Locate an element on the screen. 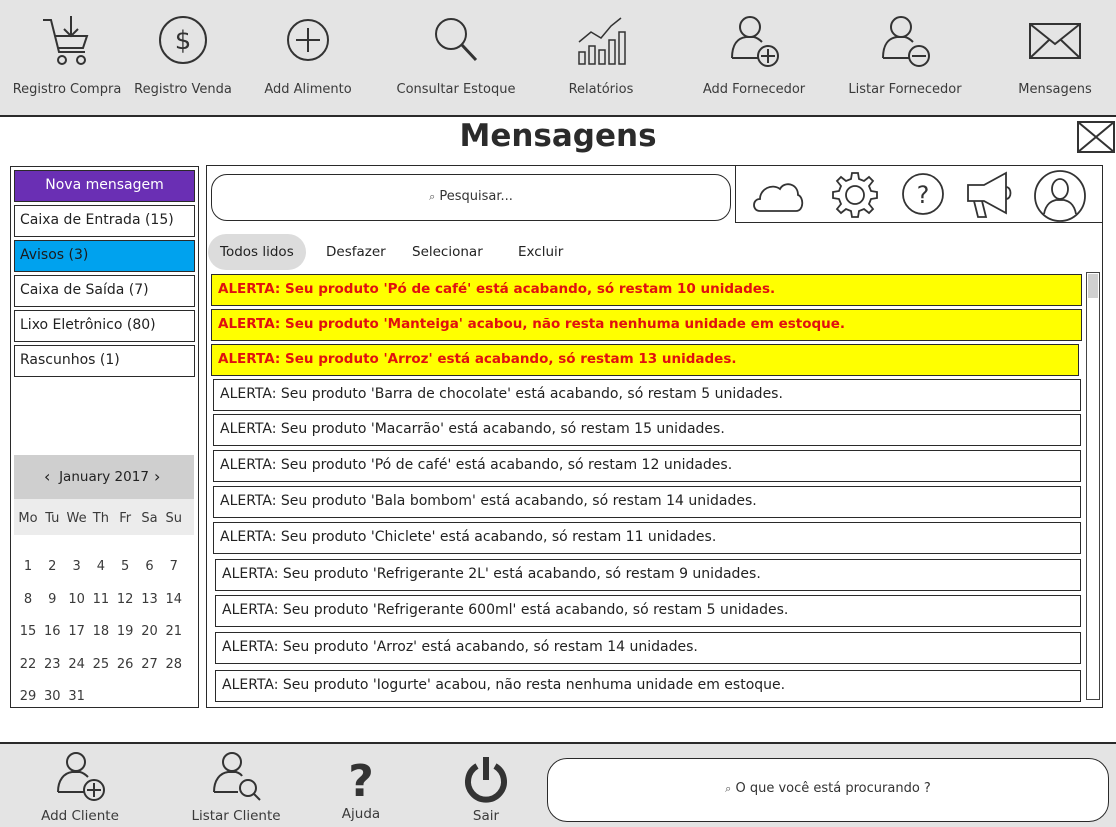 The image size is (1116, 827). calendar-day: 10 is located at coordinates (77, 599).